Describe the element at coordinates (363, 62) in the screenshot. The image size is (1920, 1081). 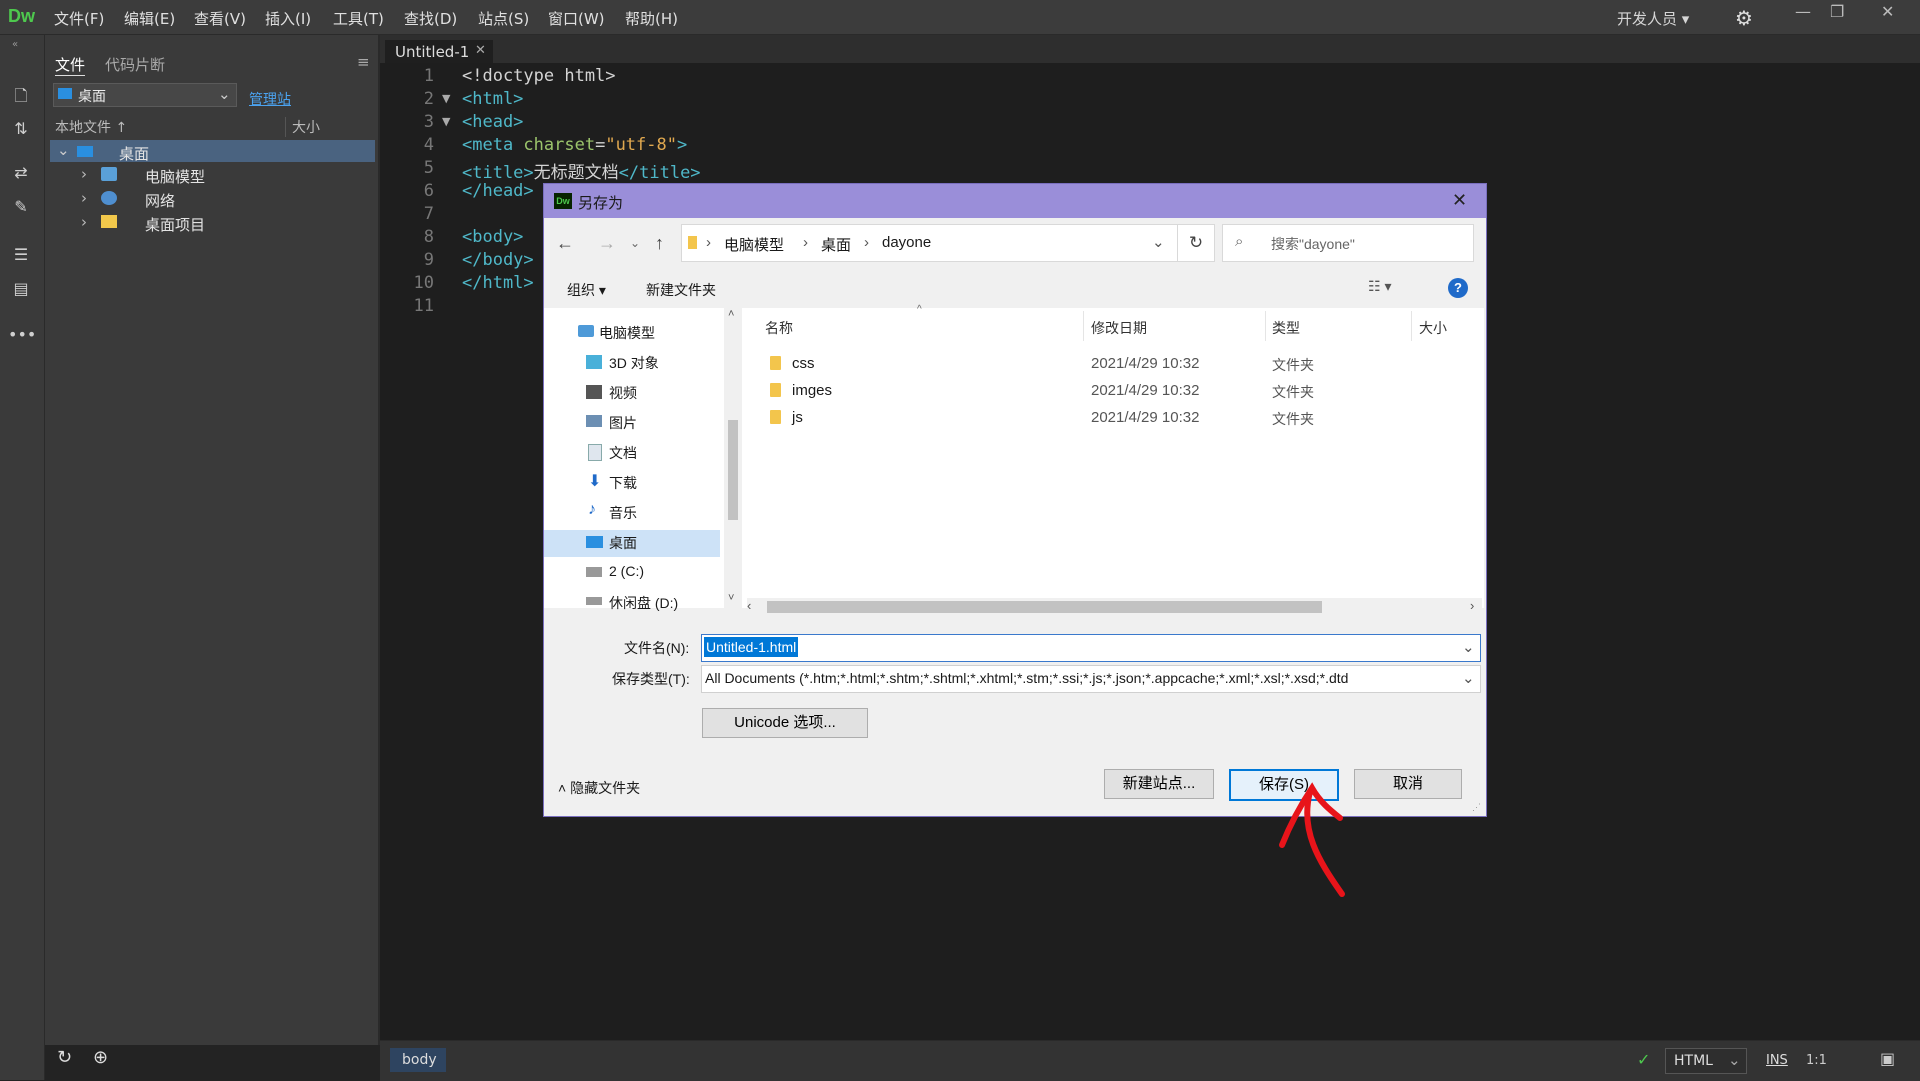
I see `panel-menu-icon: ≡` at that location.